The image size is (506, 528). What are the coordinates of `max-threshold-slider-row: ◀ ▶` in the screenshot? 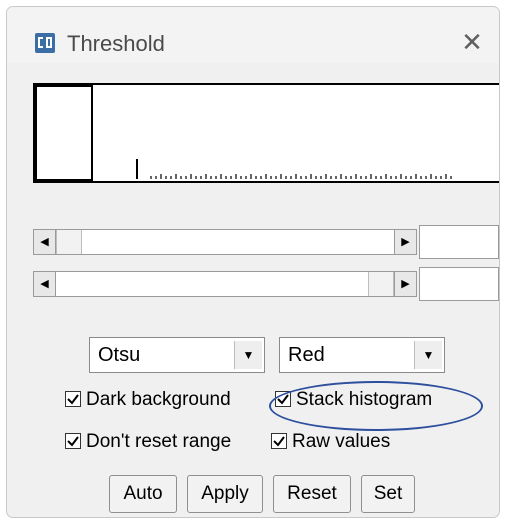 It's located at (266, 284).